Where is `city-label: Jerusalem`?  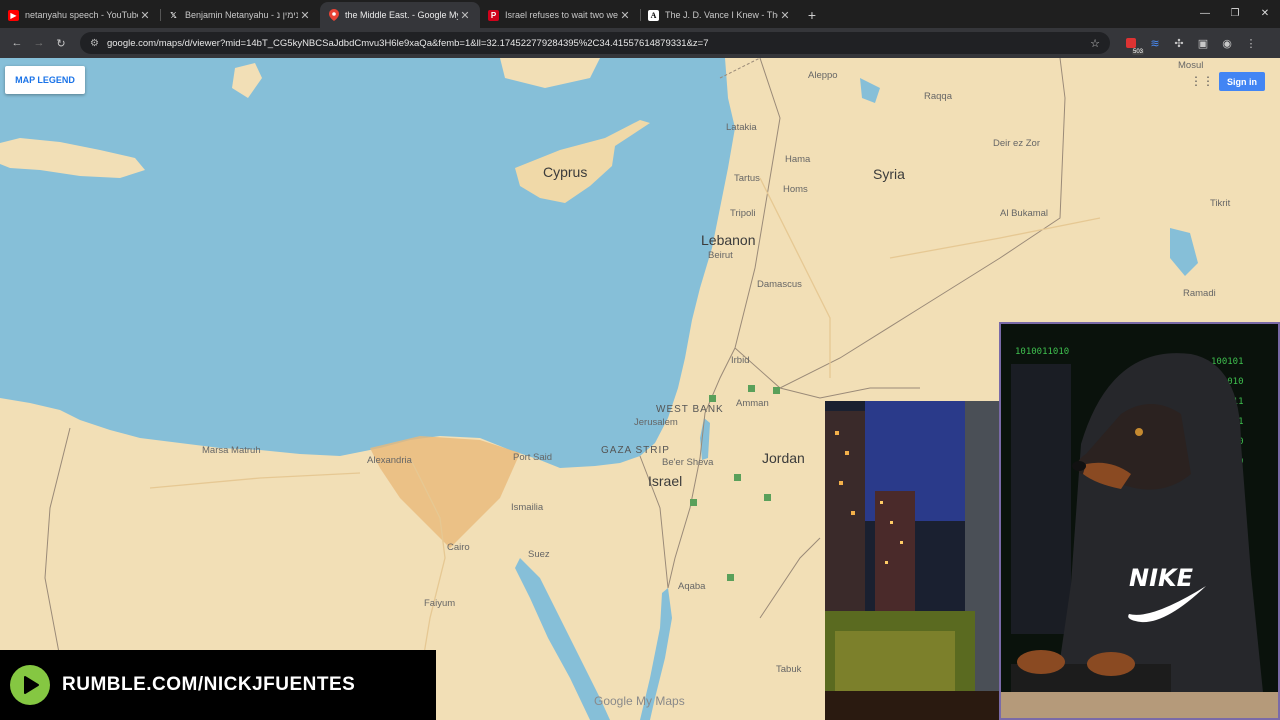 city-label: Jerusalem is located at coordinates (656, 422).